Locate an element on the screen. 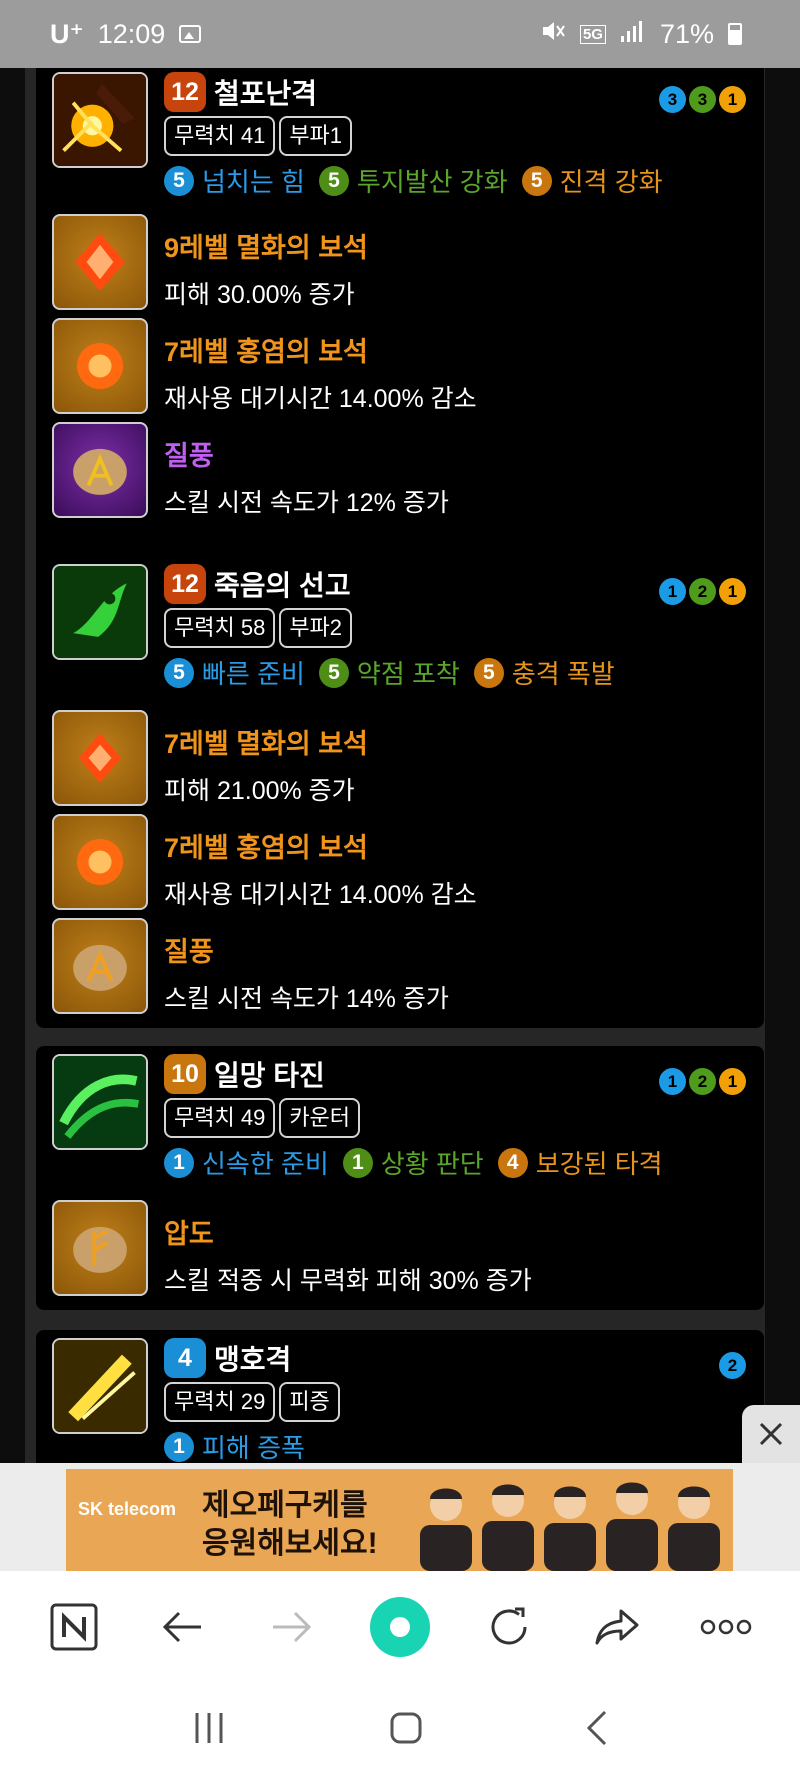 The width and height of the screenshot is (800, 1778). stagger-tag: 무력치 29 is located at coordinates (220, 1402).